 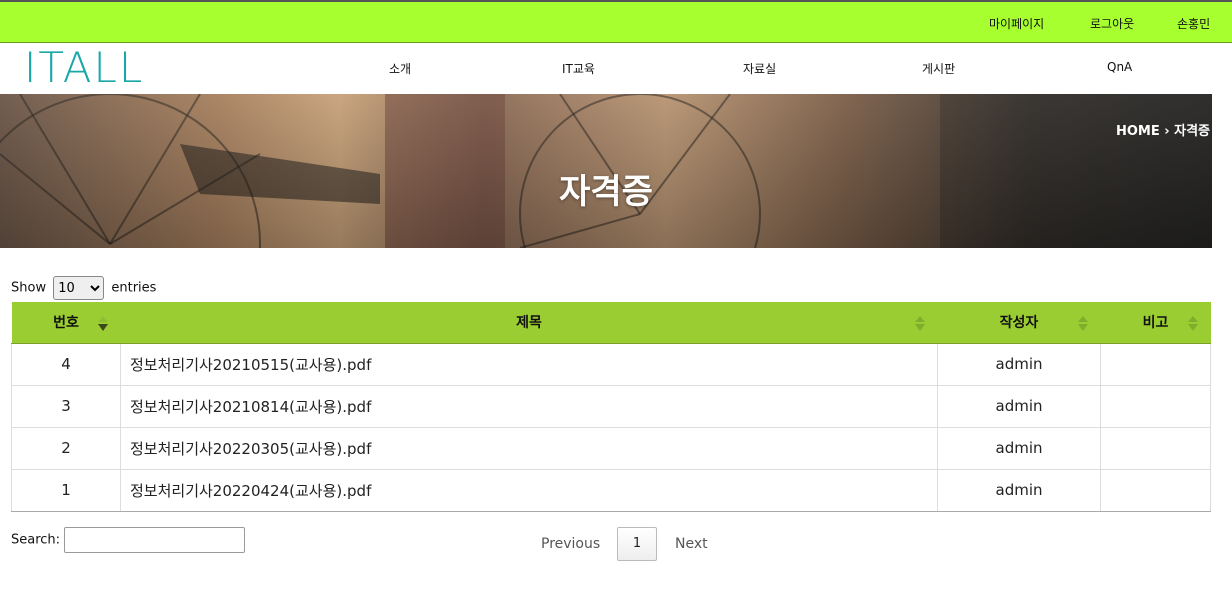 What do you see at coordinates (66, 364) in the screenshot?
I see `row-number: 4` at bounding box center [66, 364].